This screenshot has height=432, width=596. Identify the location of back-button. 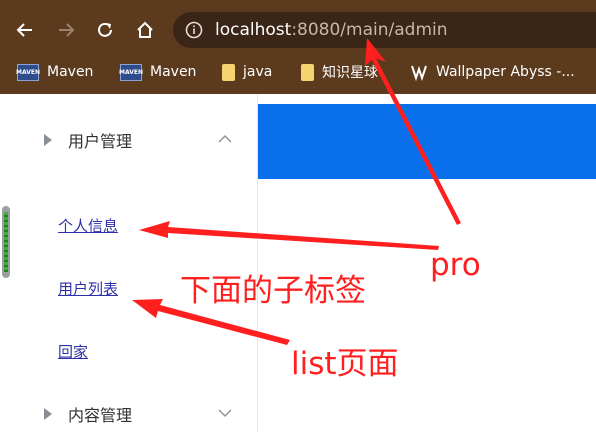
(25, 30).